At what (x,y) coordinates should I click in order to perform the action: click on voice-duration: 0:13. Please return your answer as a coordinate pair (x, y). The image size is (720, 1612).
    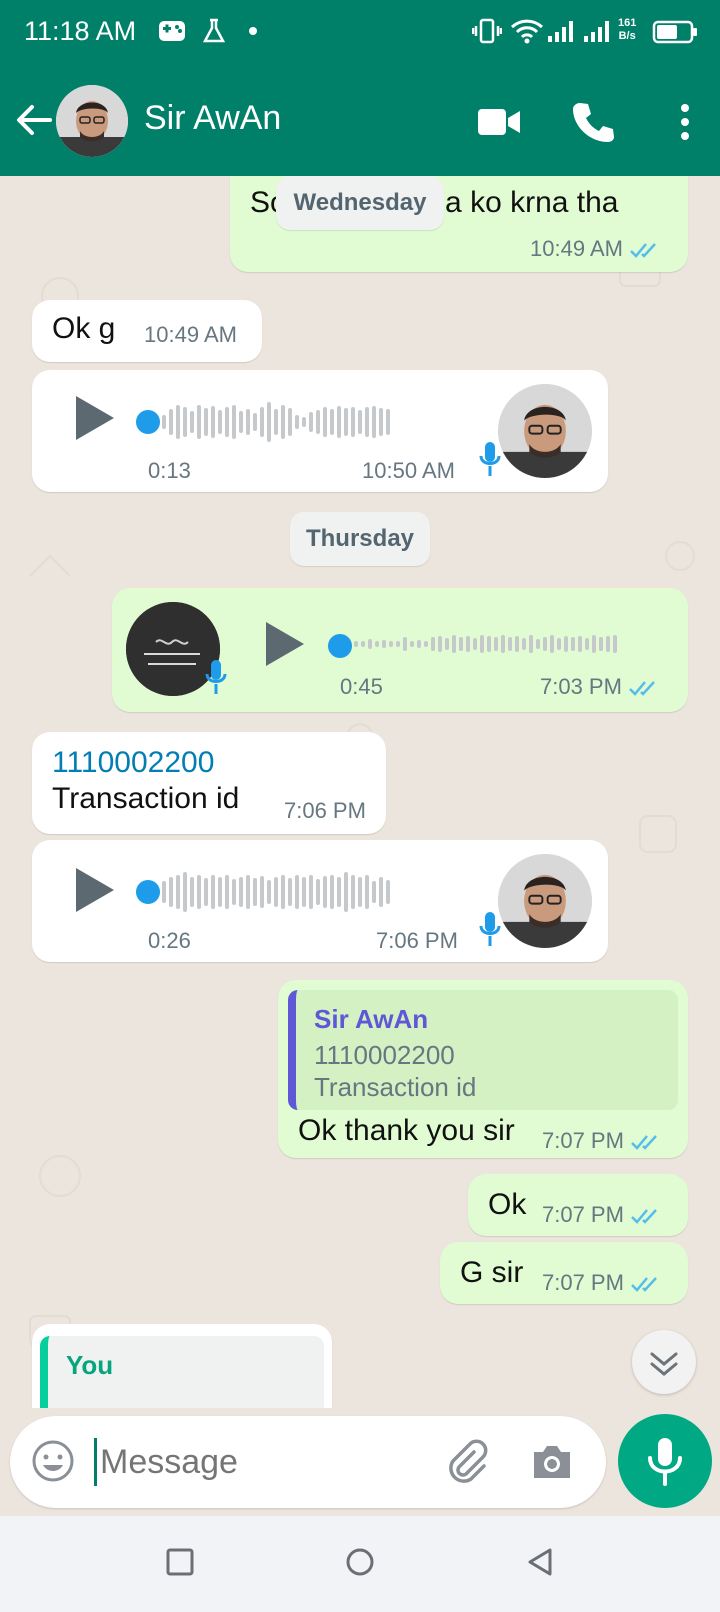
    Looking at the image, I should click on (169, 470).